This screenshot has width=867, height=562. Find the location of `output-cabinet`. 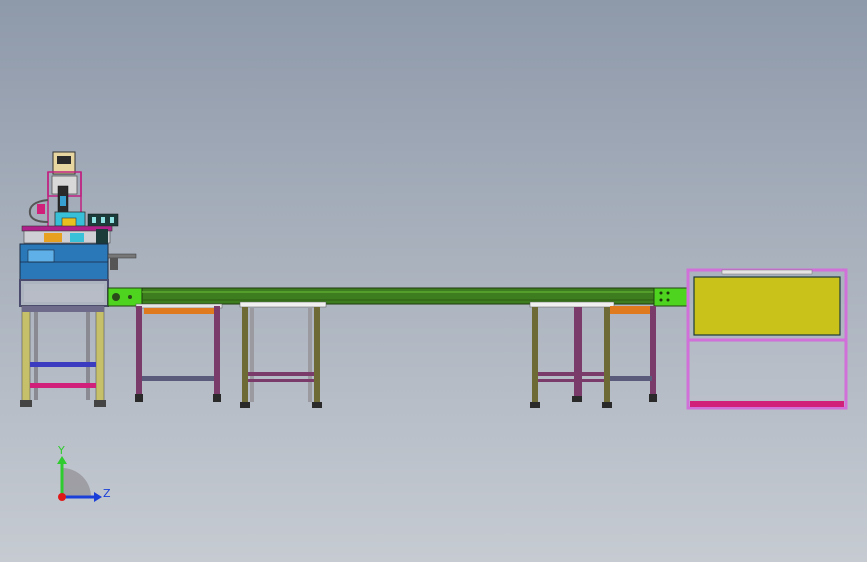

output-cabinet is located at coordinates (767, 339).